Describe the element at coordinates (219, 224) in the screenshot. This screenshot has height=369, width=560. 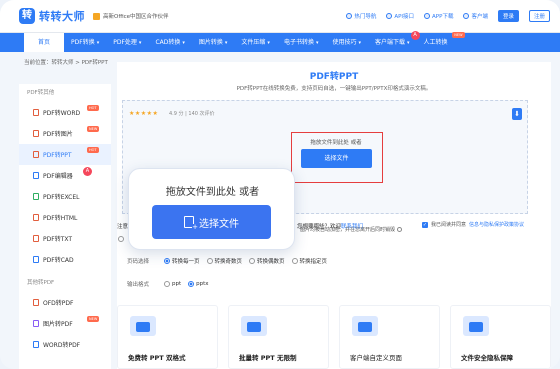
I see `callout-select-file-label: 选择文件` at that location.